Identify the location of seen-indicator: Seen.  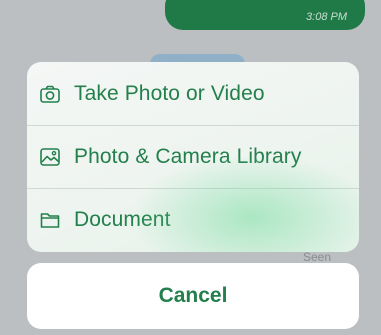
(317, 257).